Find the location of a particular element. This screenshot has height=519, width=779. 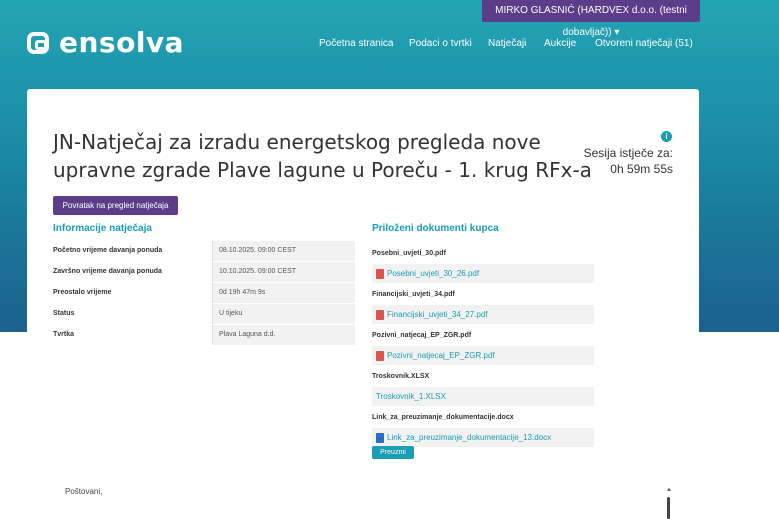

ensolva-logo-icon is located at coordinates (38, 42).